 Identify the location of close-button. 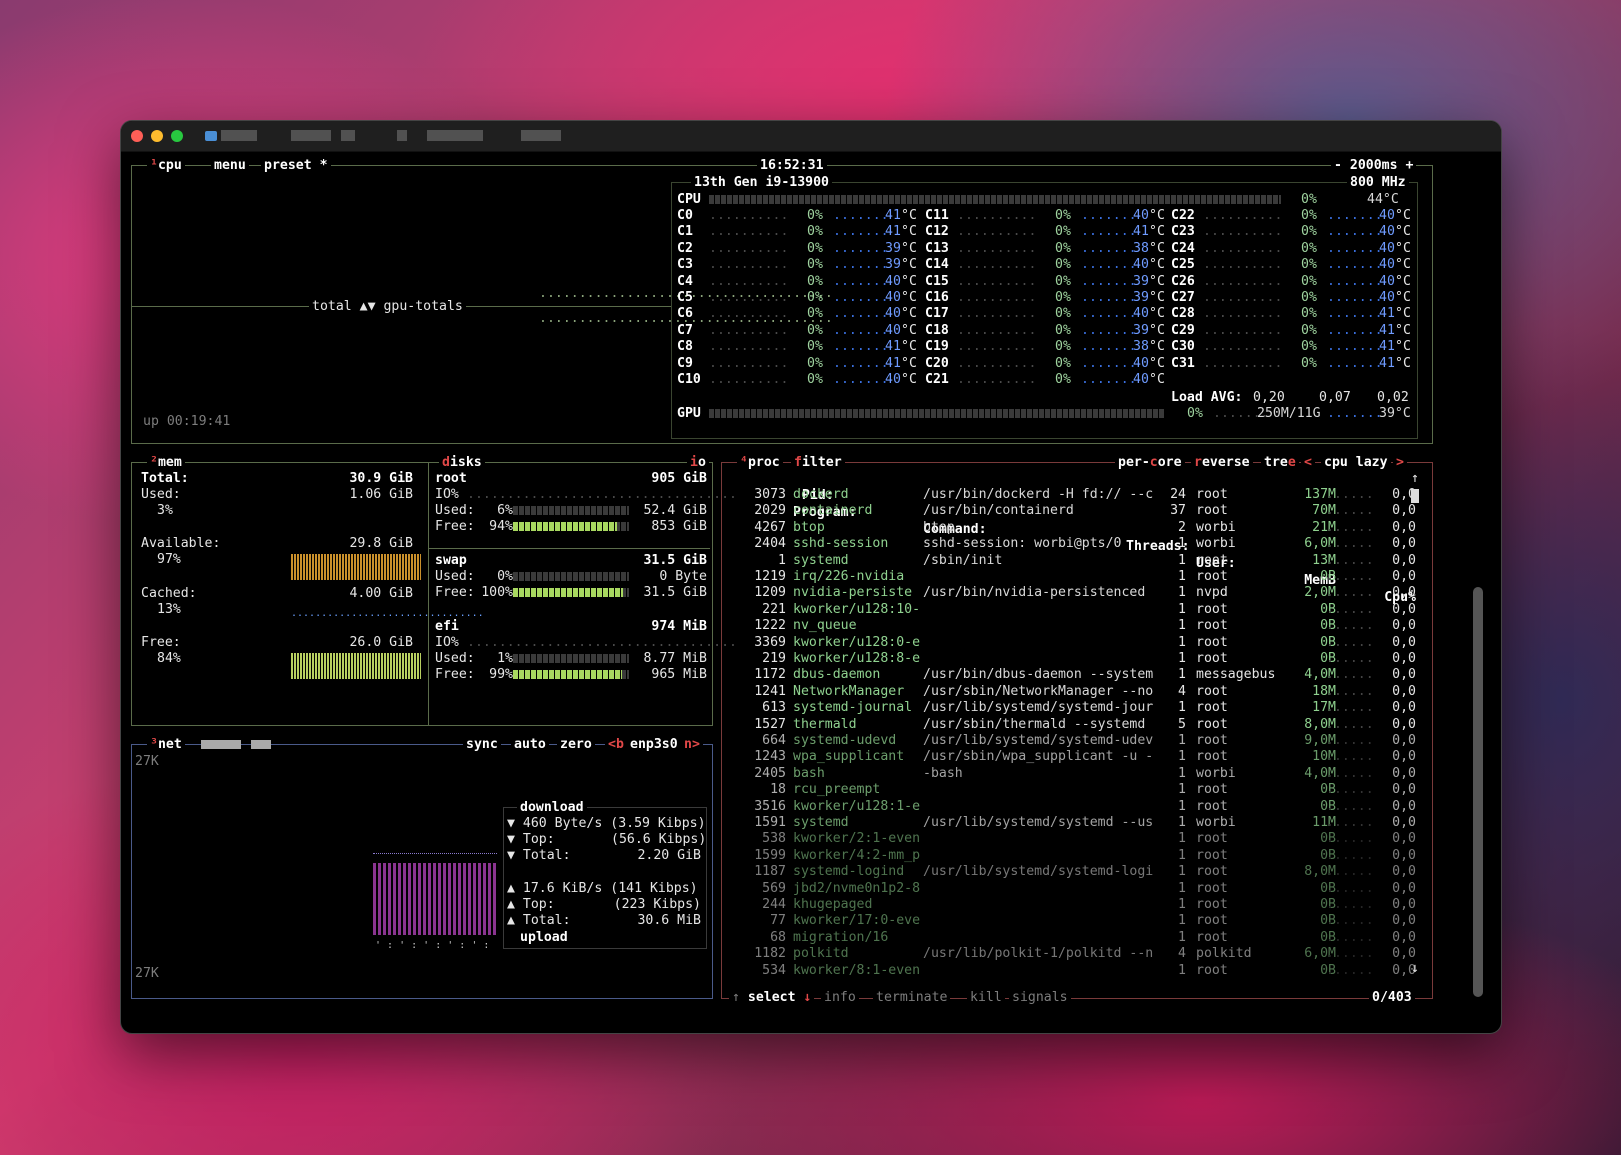
(137, 136).